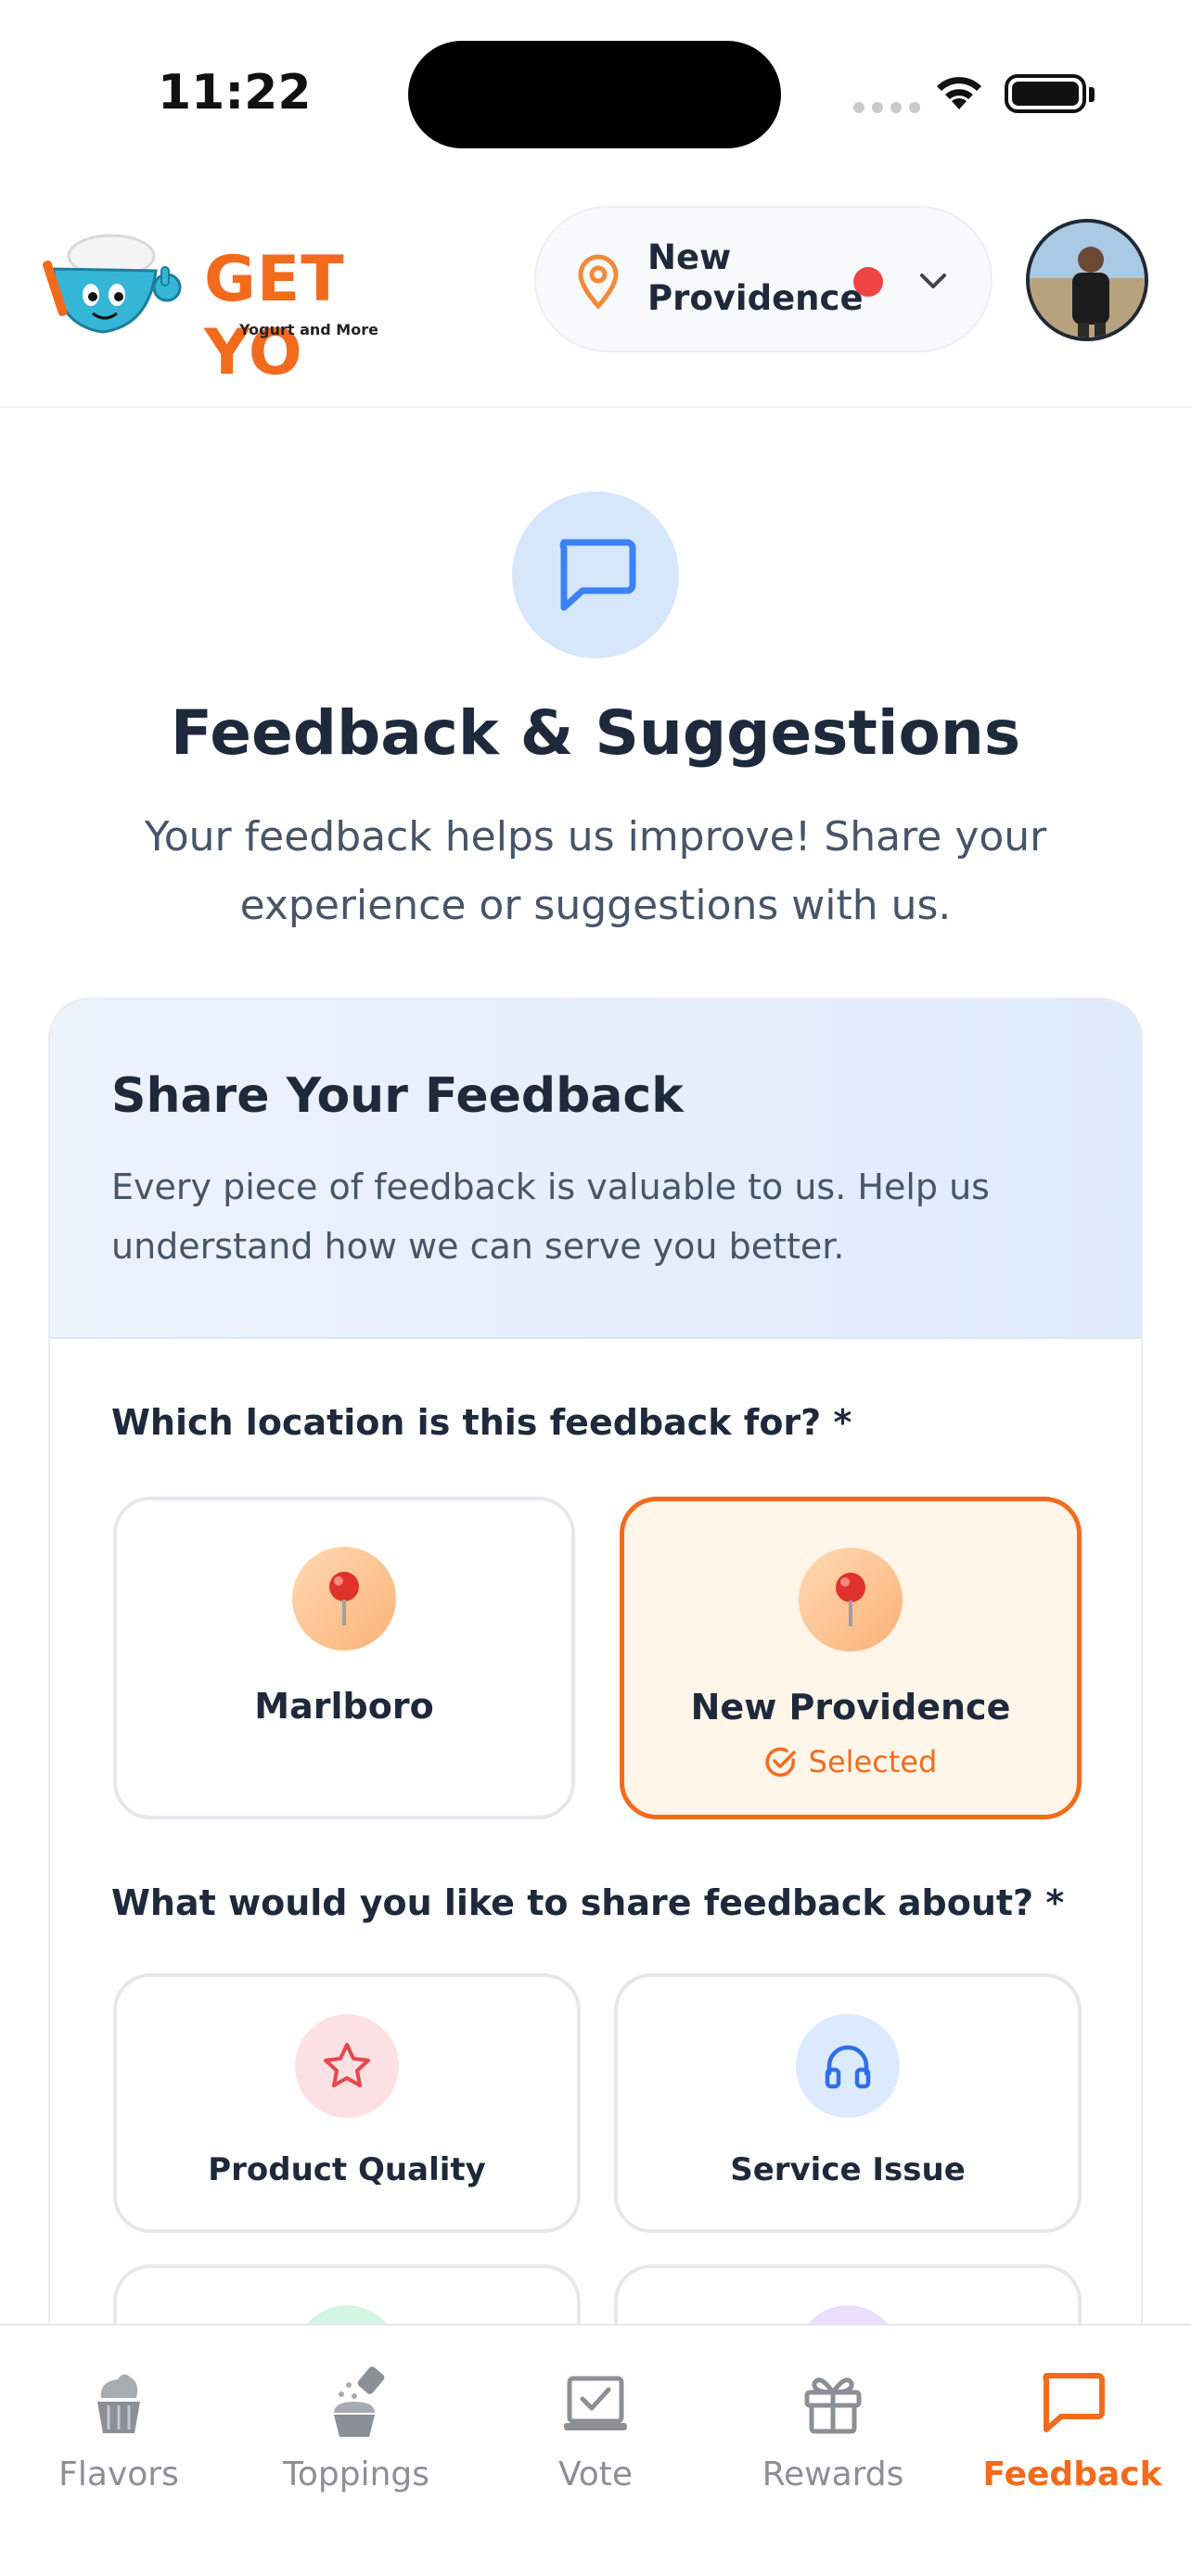 The height and width of the screenshot is (2576, 1191). I want to click on topic-name: Product Quality, so click(347, 2169).